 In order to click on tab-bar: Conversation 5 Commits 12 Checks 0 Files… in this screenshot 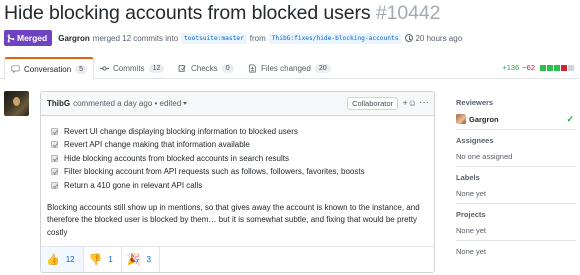, I will do `click(290, 68)`.